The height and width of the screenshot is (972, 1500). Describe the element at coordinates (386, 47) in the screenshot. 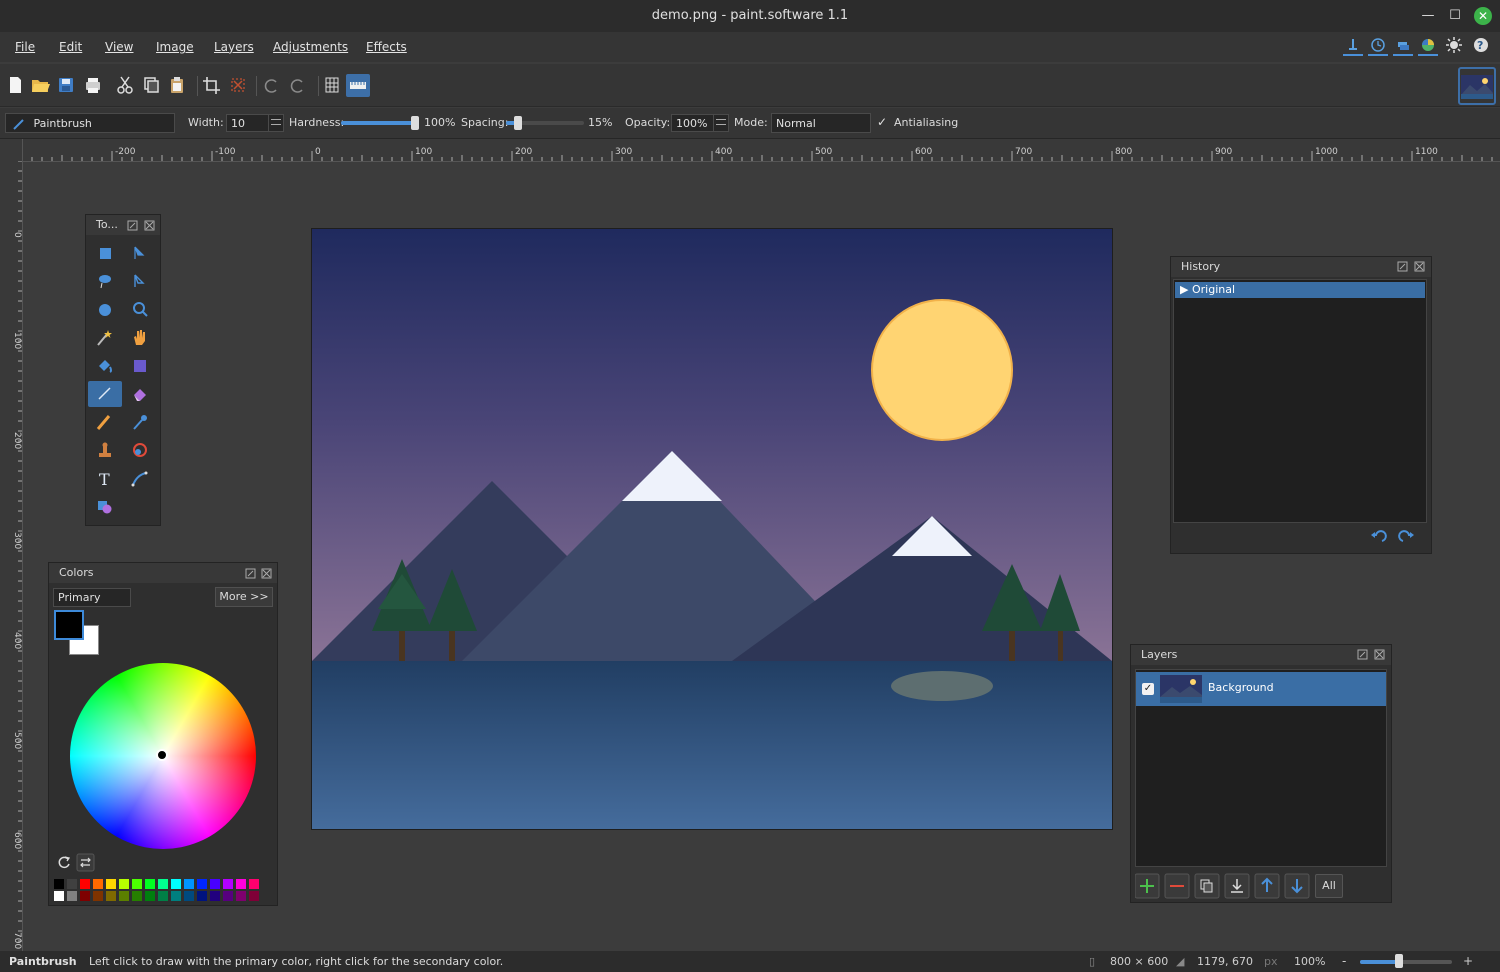

I see `menu-effects: Effects` at that location.